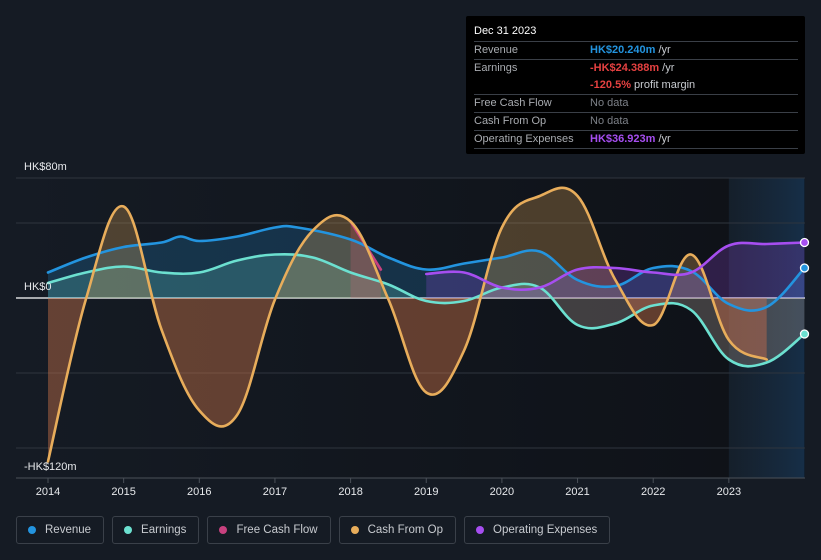  I want to click on x-tick-label: 2014, so click(48, 492).